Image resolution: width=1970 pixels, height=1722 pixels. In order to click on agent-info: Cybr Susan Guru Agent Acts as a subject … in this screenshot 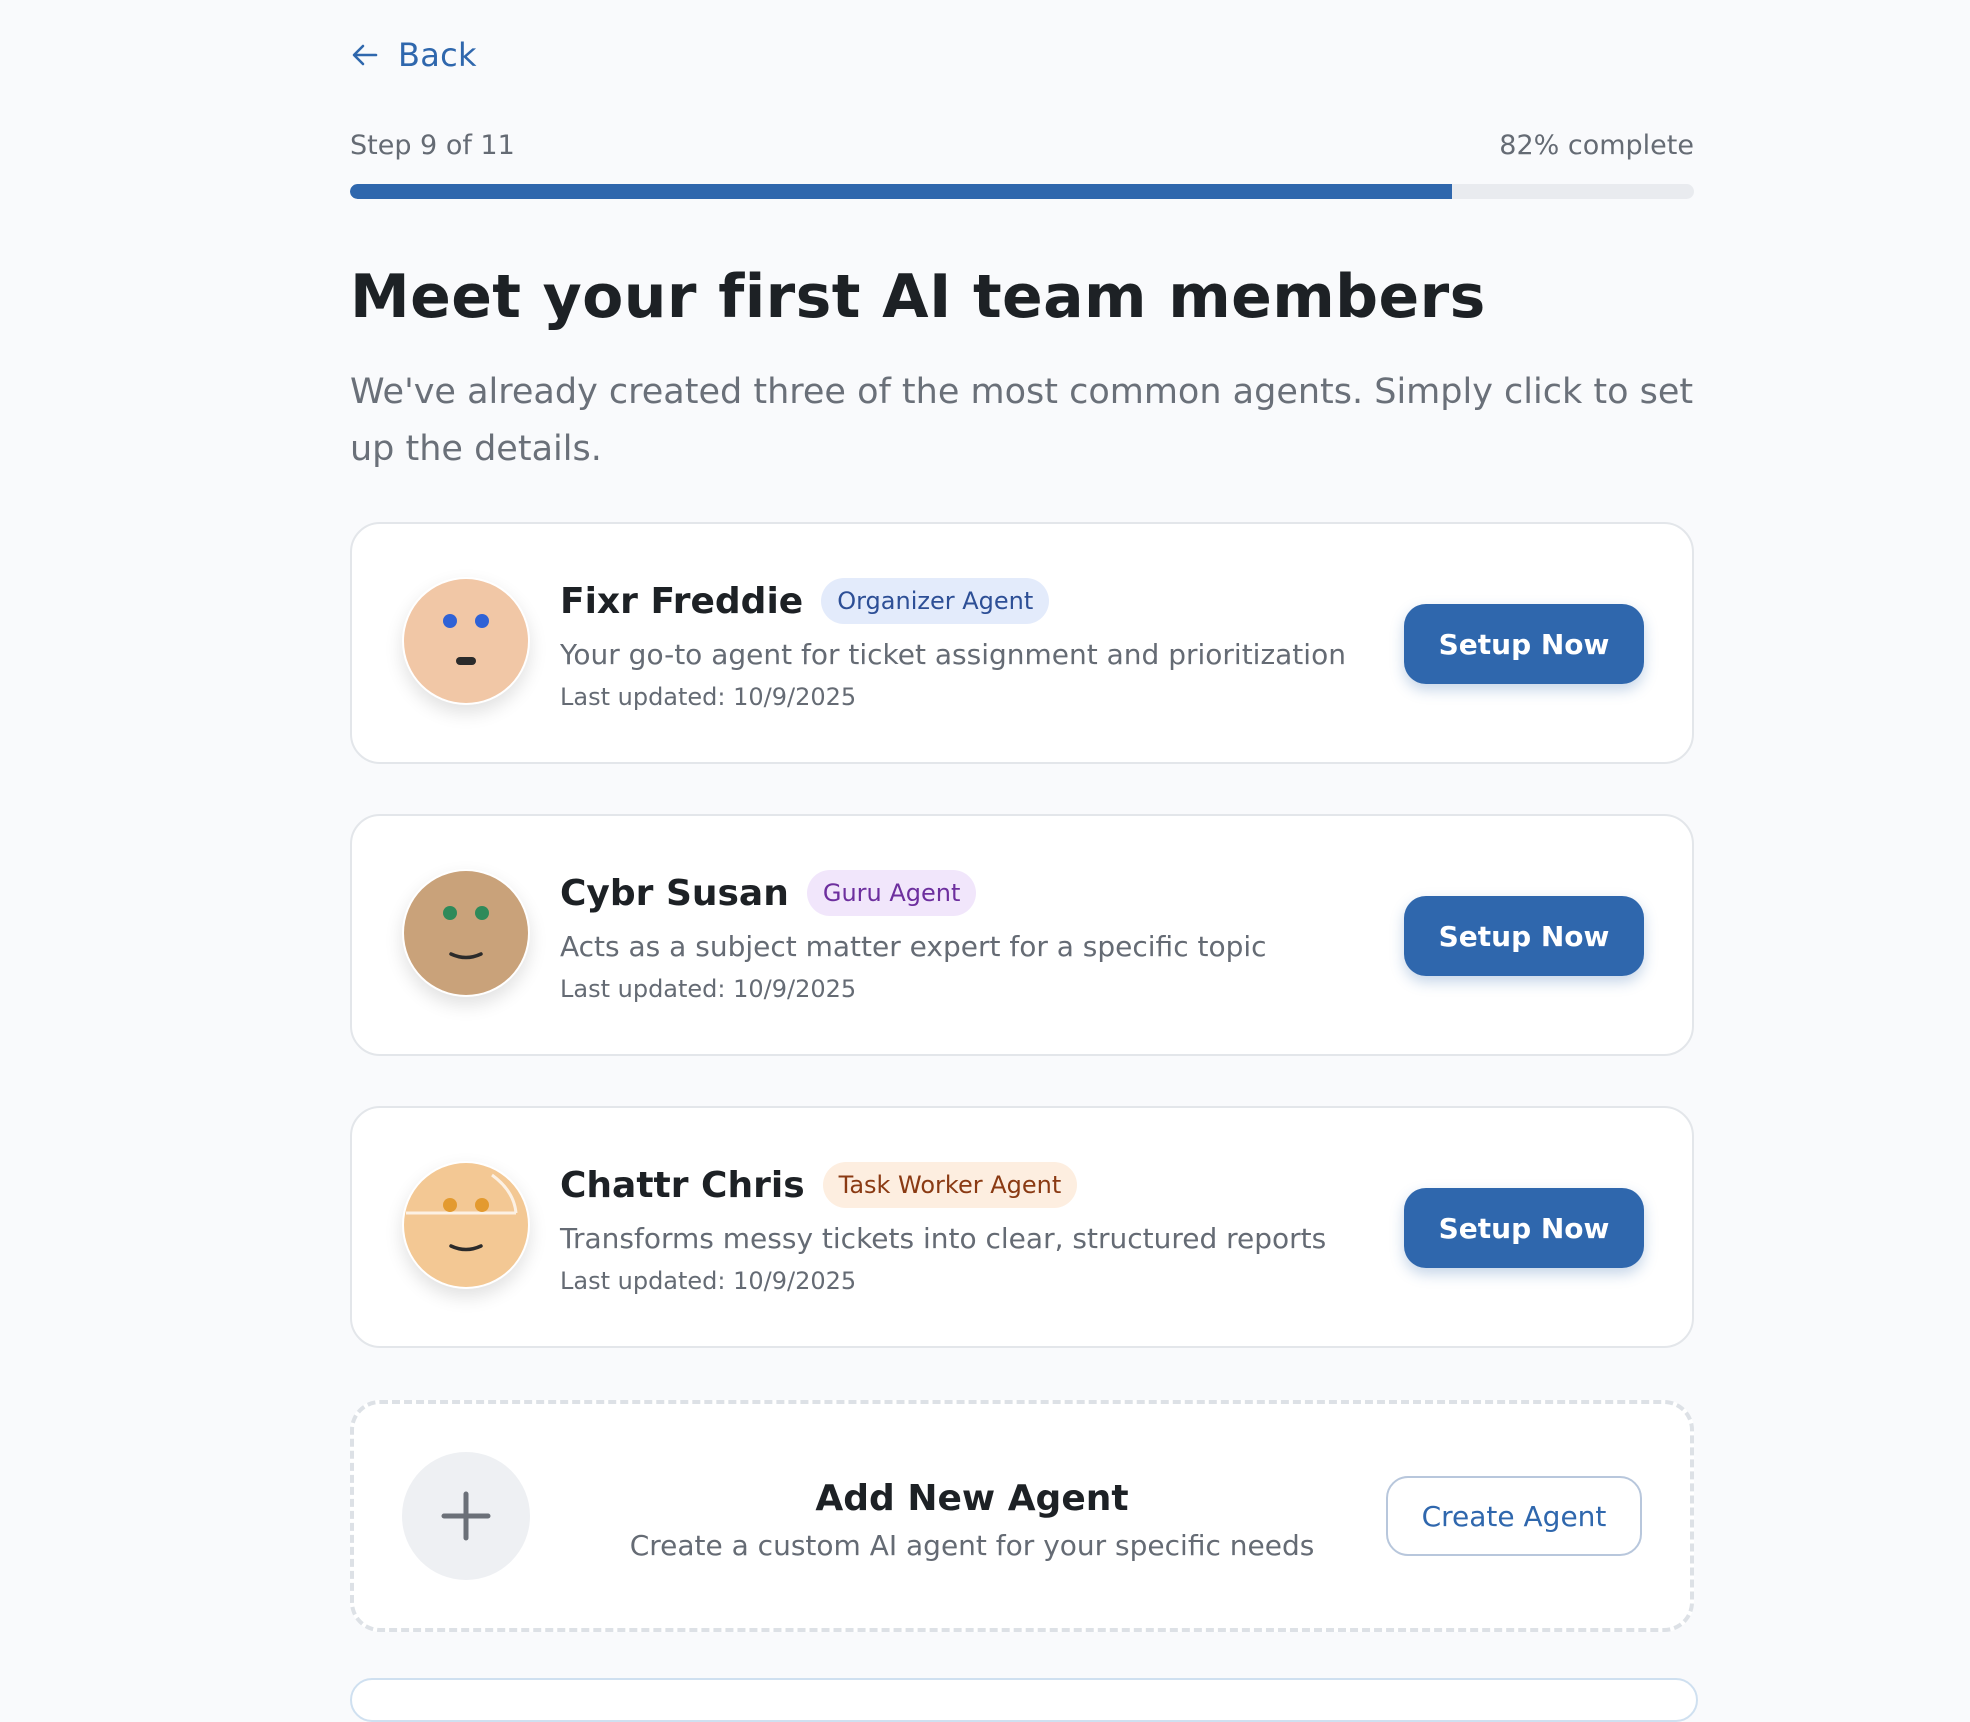, I will do `click(913, 935)`.